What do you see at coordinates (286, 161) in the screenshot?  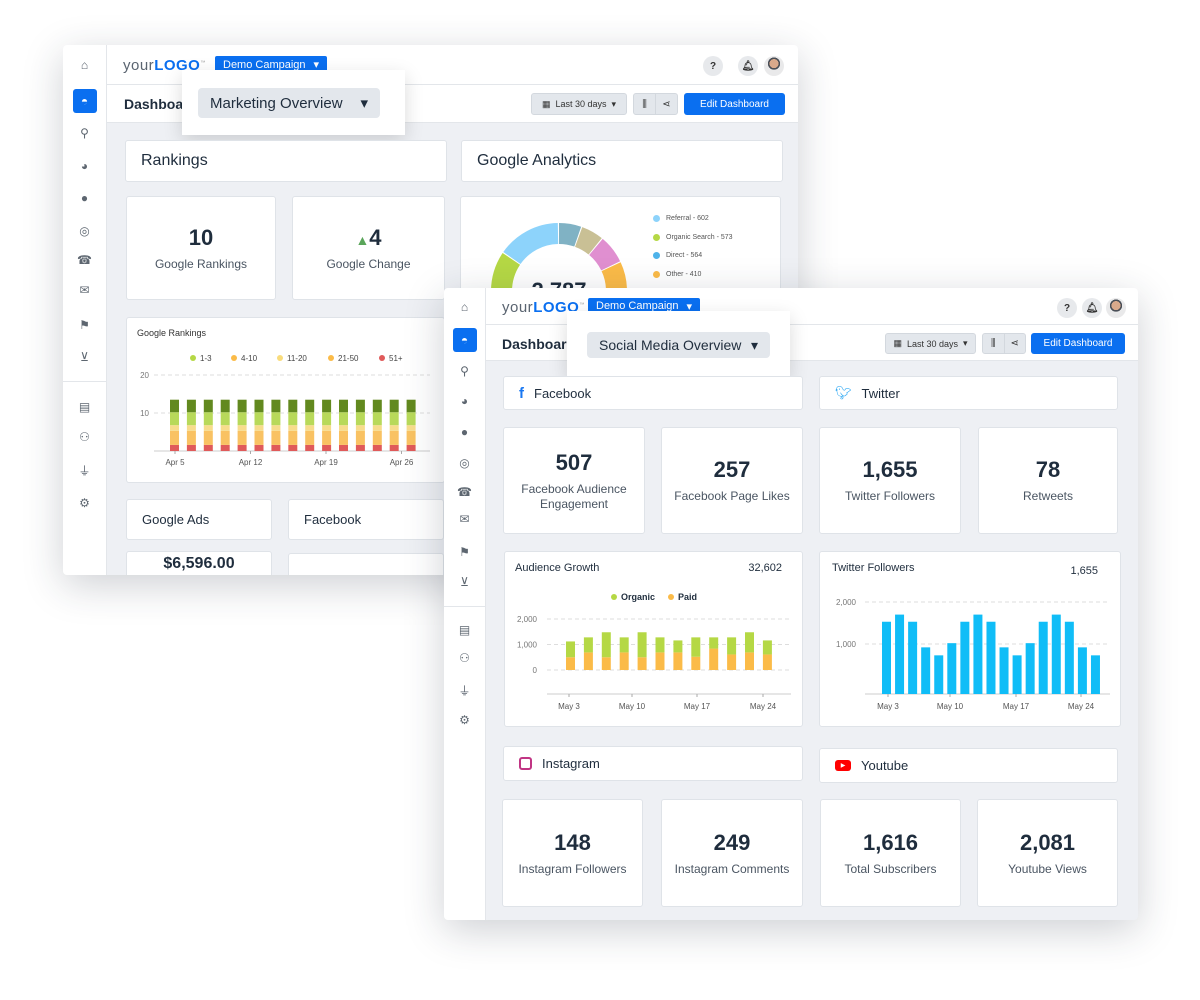 I see `rankings-header: Rankings` at bounding box center [286, 161].